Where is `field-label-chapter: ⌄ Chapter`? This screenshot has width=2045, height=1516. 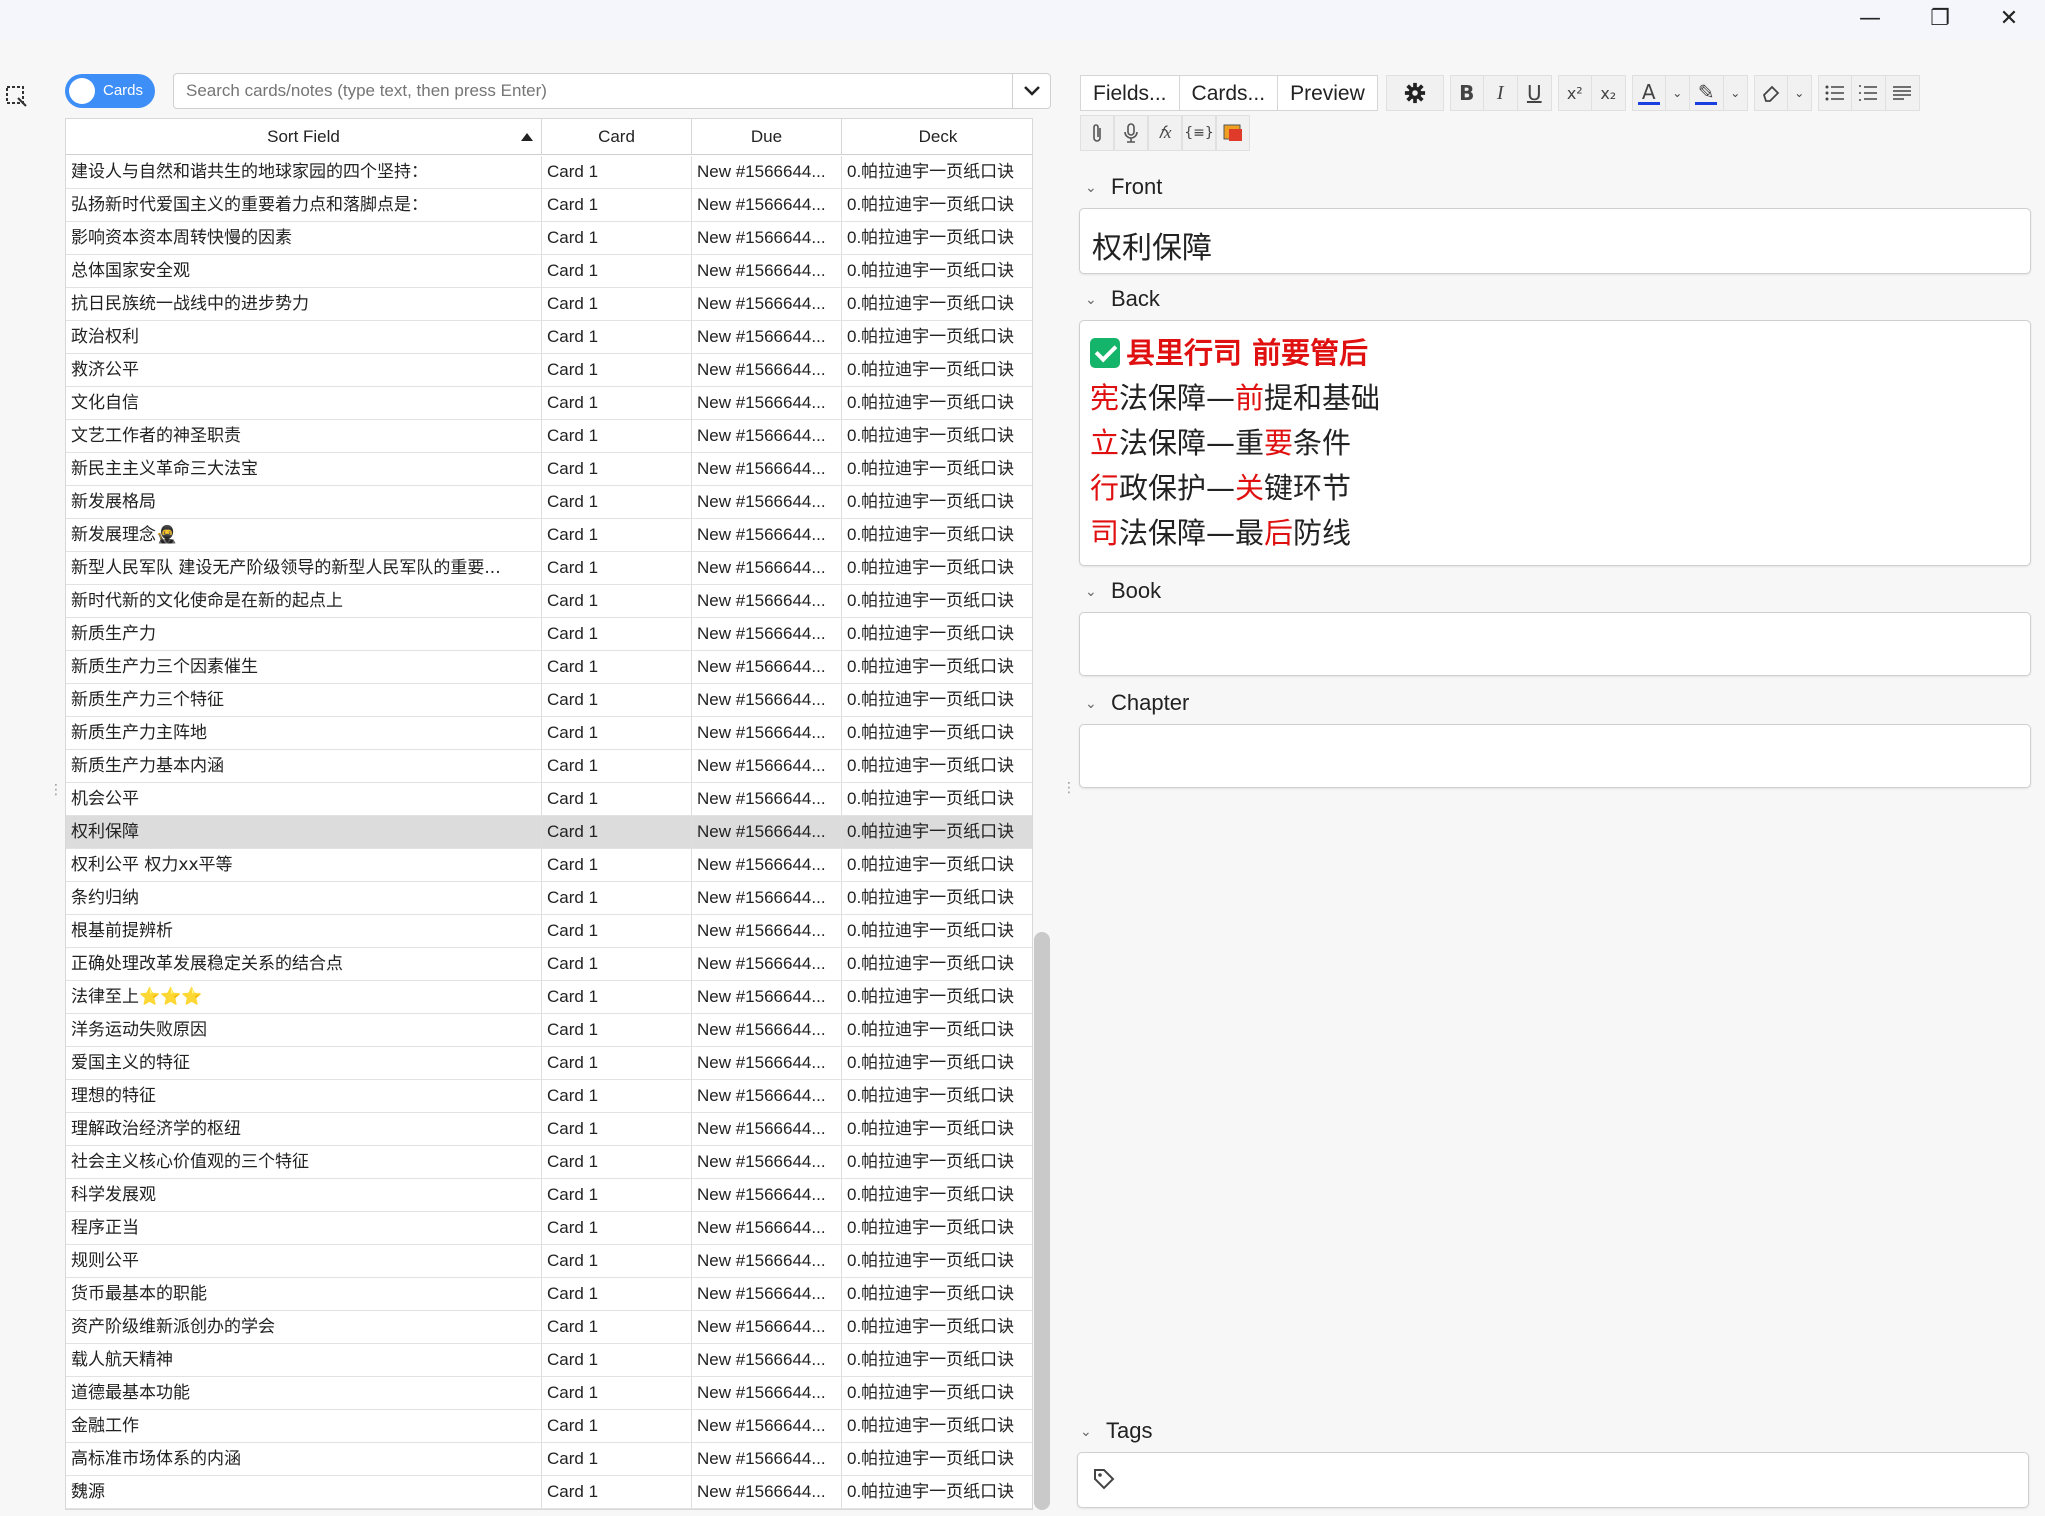 field-label-chapter: ⌄ Chapter is located at coordinates (1137, 703).